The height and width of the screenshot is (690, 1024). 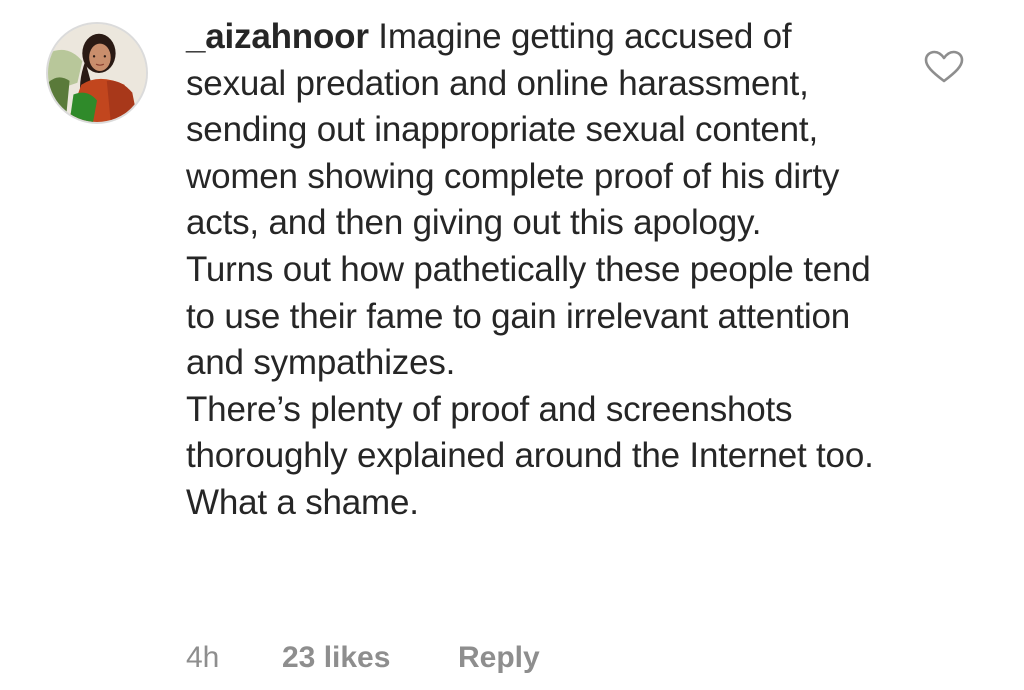 I want to click on like-button, so click(x=944, y=67).